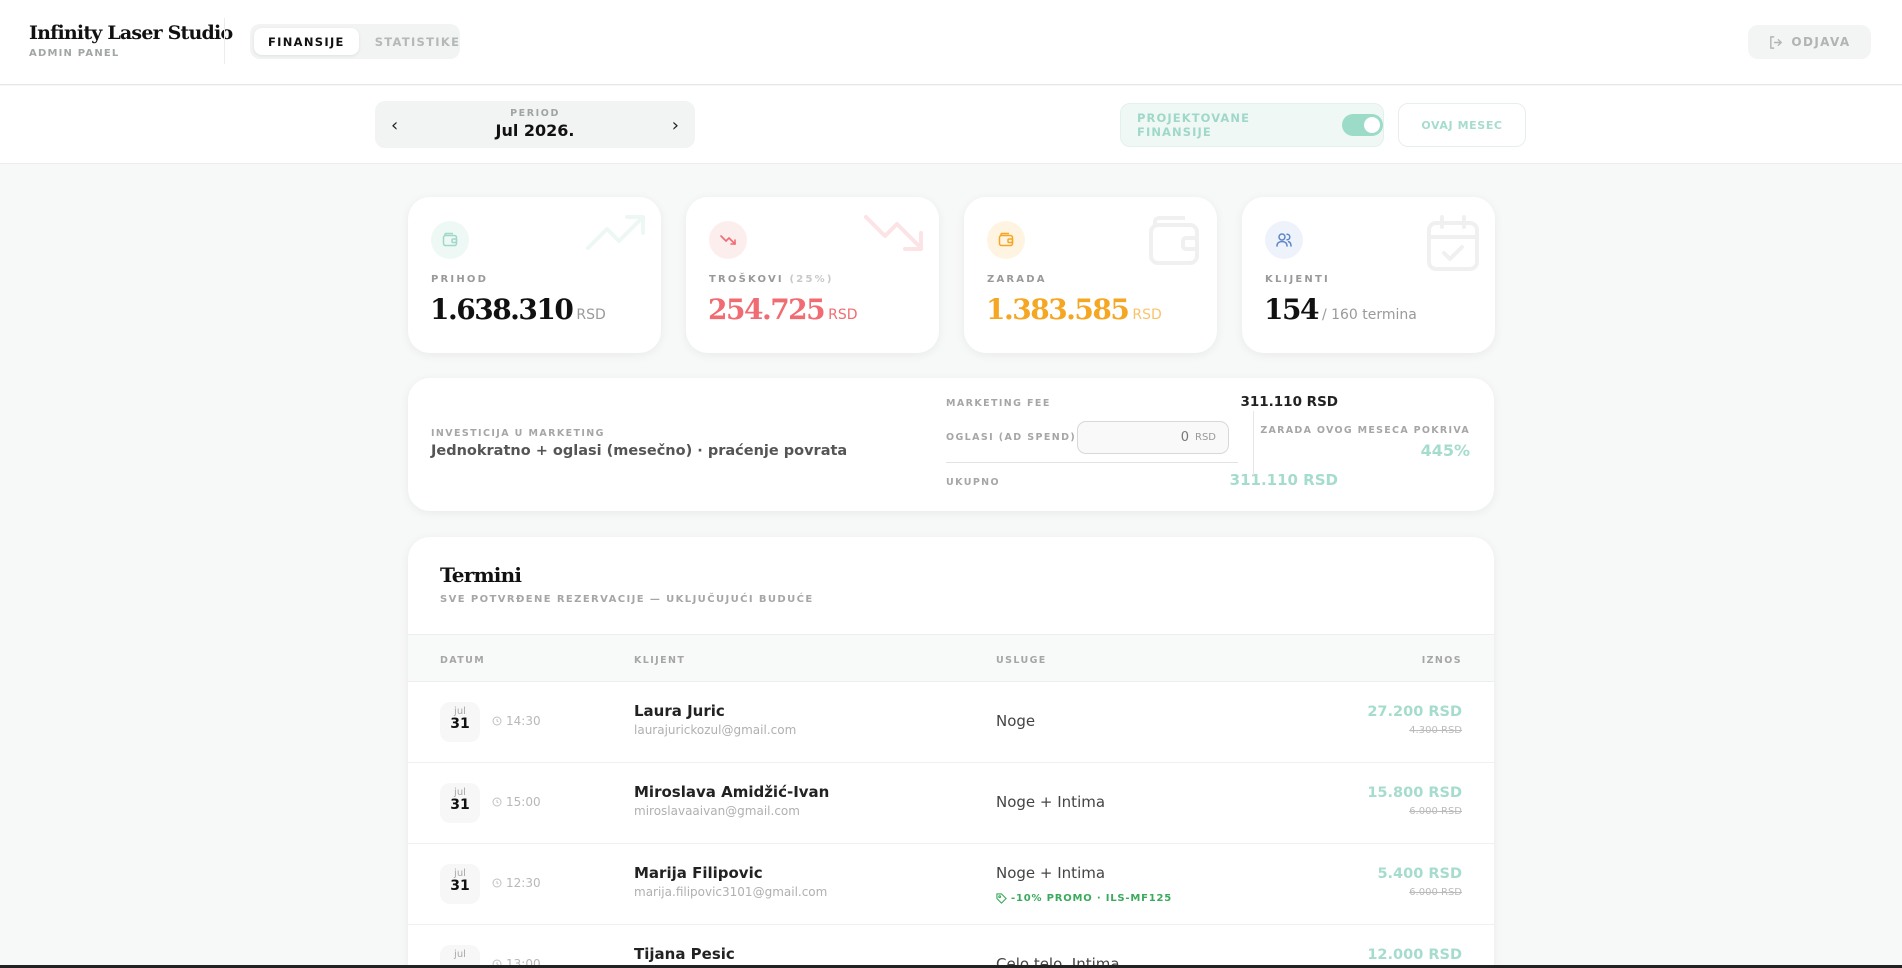  What do you see at coordinates (1362, 125) in the screenshot?
I see `toggle-switch` at bounding box center [1362, 125].